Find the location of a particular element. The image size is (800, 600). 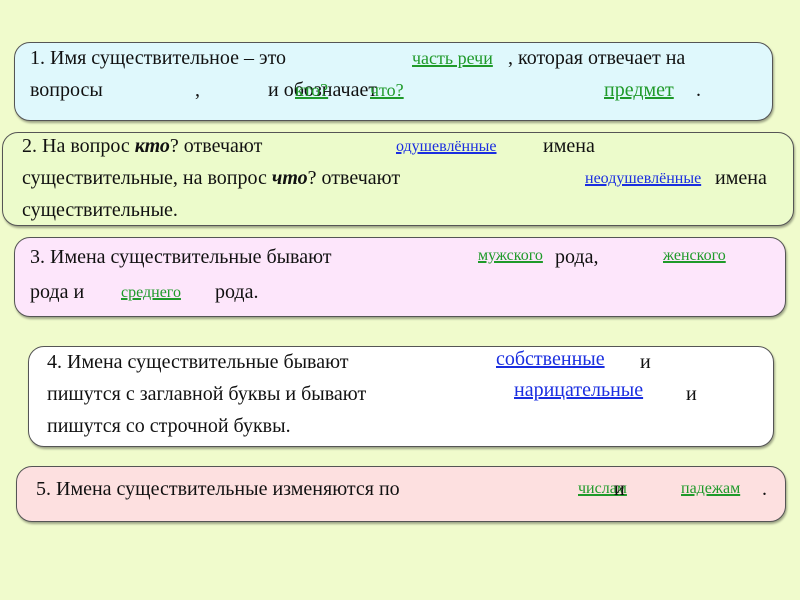

answer-feminine: женского is located at coordinates (694, 256).